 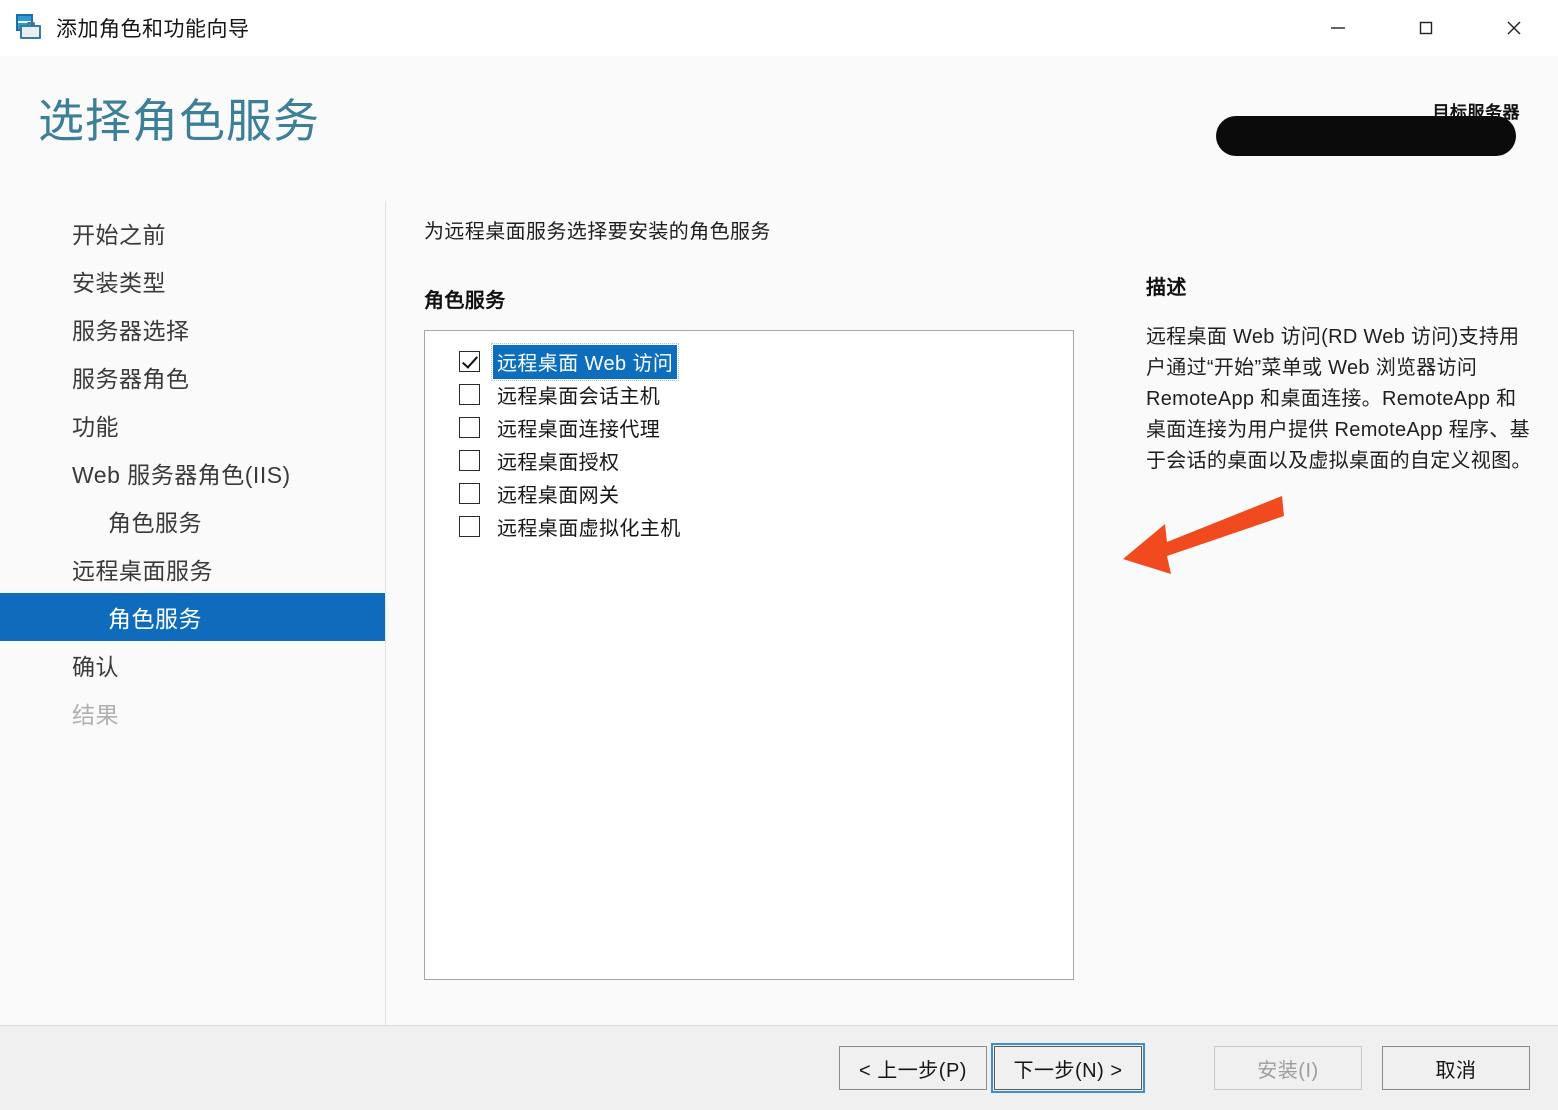 What do you see at coordinates (766, 493) in the screenshot?
I see `role-service-row-rd-gateway: 远程桌面网关` at bounding box center [766, 493].